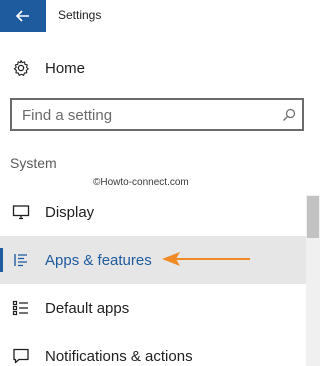  What do you see at coordinates (153, 308) in the screenshot?
I see `sidebar-item-default-apps: Default apps` at bounding box center [153, 308].